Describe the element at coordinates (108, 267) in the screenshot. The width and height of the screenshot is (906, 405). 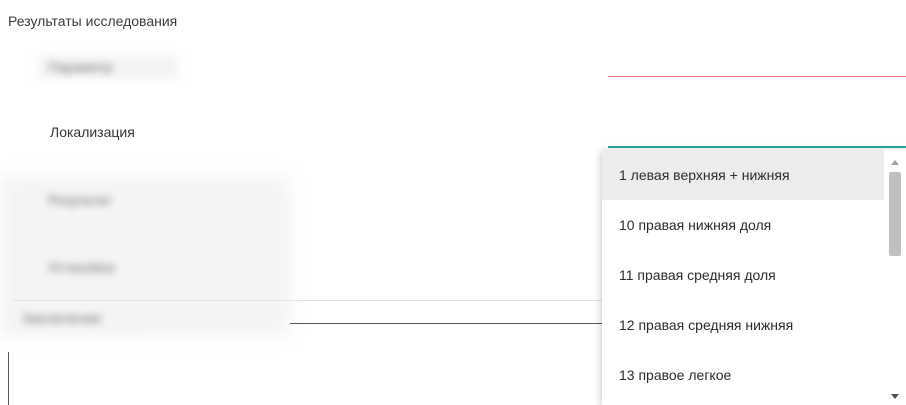
I see `blurred-field-label: Устано­вка` at that location.